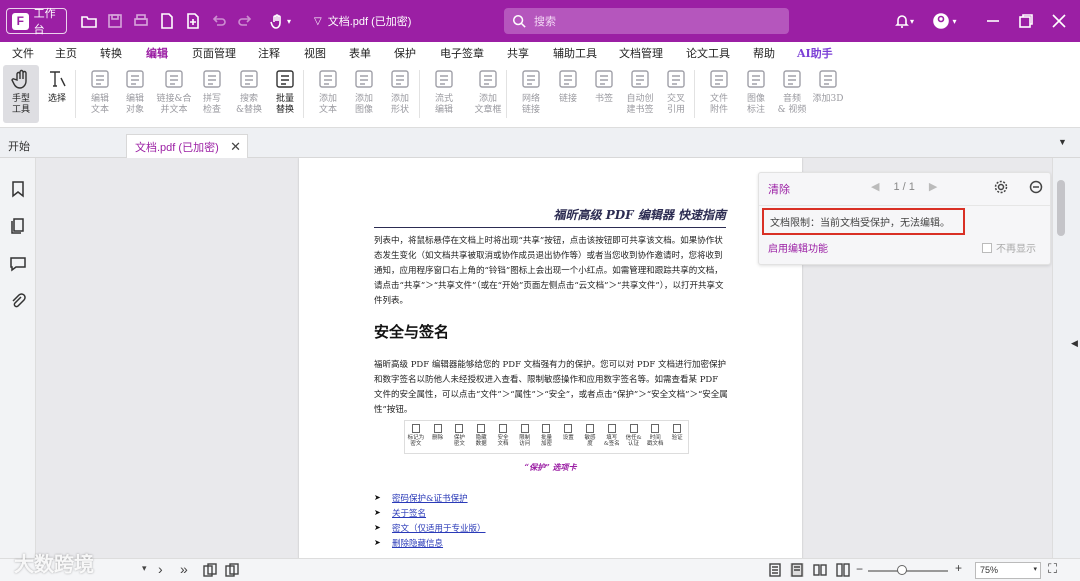 The image size is (1080, 581). I want to click on redo-icon, so click(245, 21).